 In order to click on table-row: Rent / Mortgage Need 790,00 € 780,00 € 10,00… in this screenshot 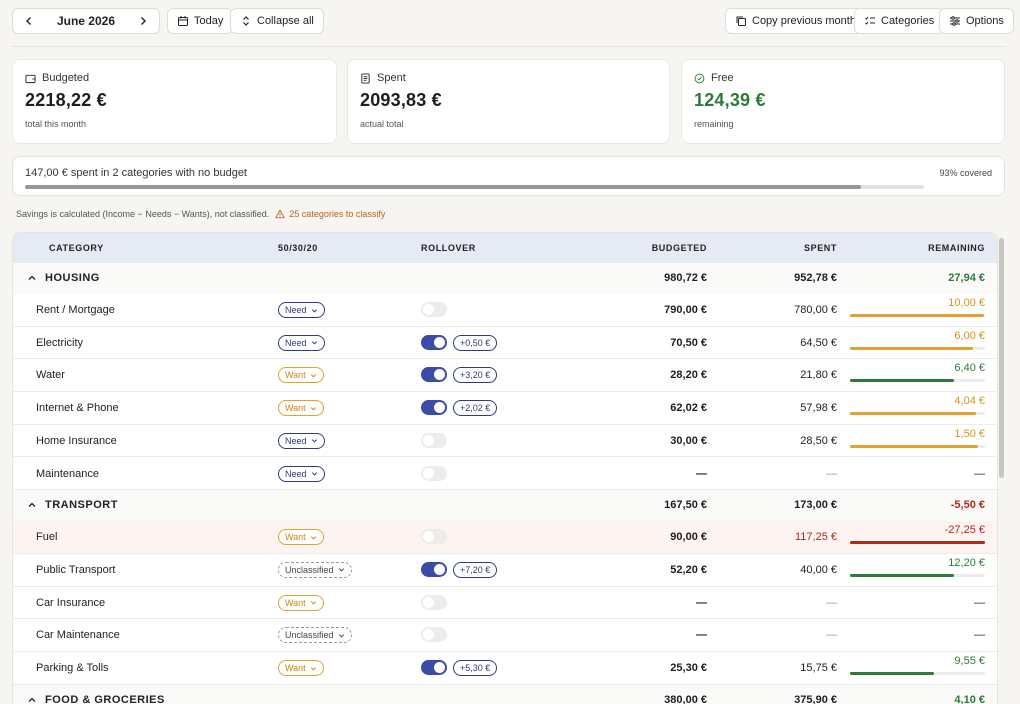, I will do `click(505, 310)`.